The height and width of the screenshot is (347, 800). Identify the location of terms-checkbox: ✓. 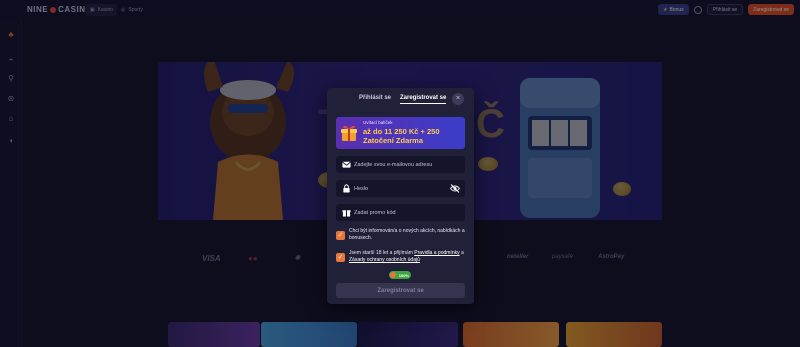
(340, 257).